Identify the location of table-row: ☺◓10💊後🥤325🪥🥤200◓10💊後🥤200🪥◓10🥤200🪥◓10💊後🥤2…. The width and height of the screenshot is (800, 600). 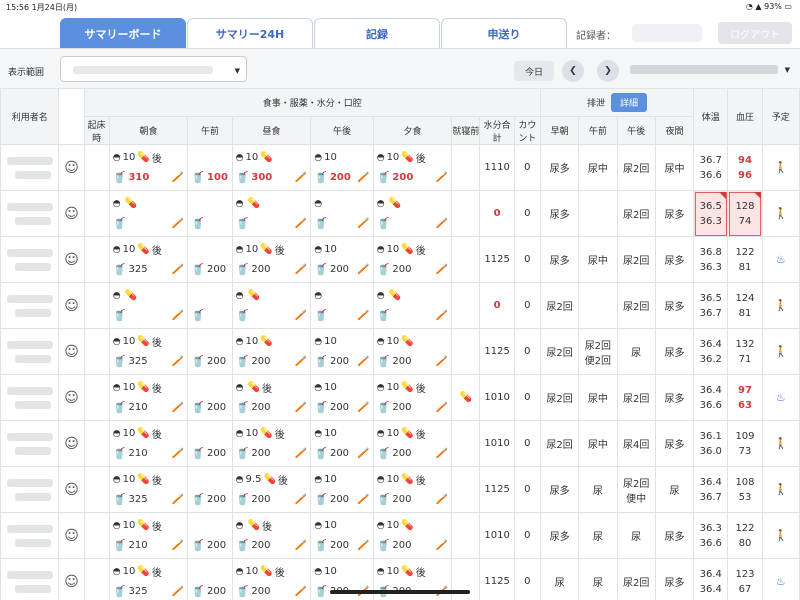
(400, 259).